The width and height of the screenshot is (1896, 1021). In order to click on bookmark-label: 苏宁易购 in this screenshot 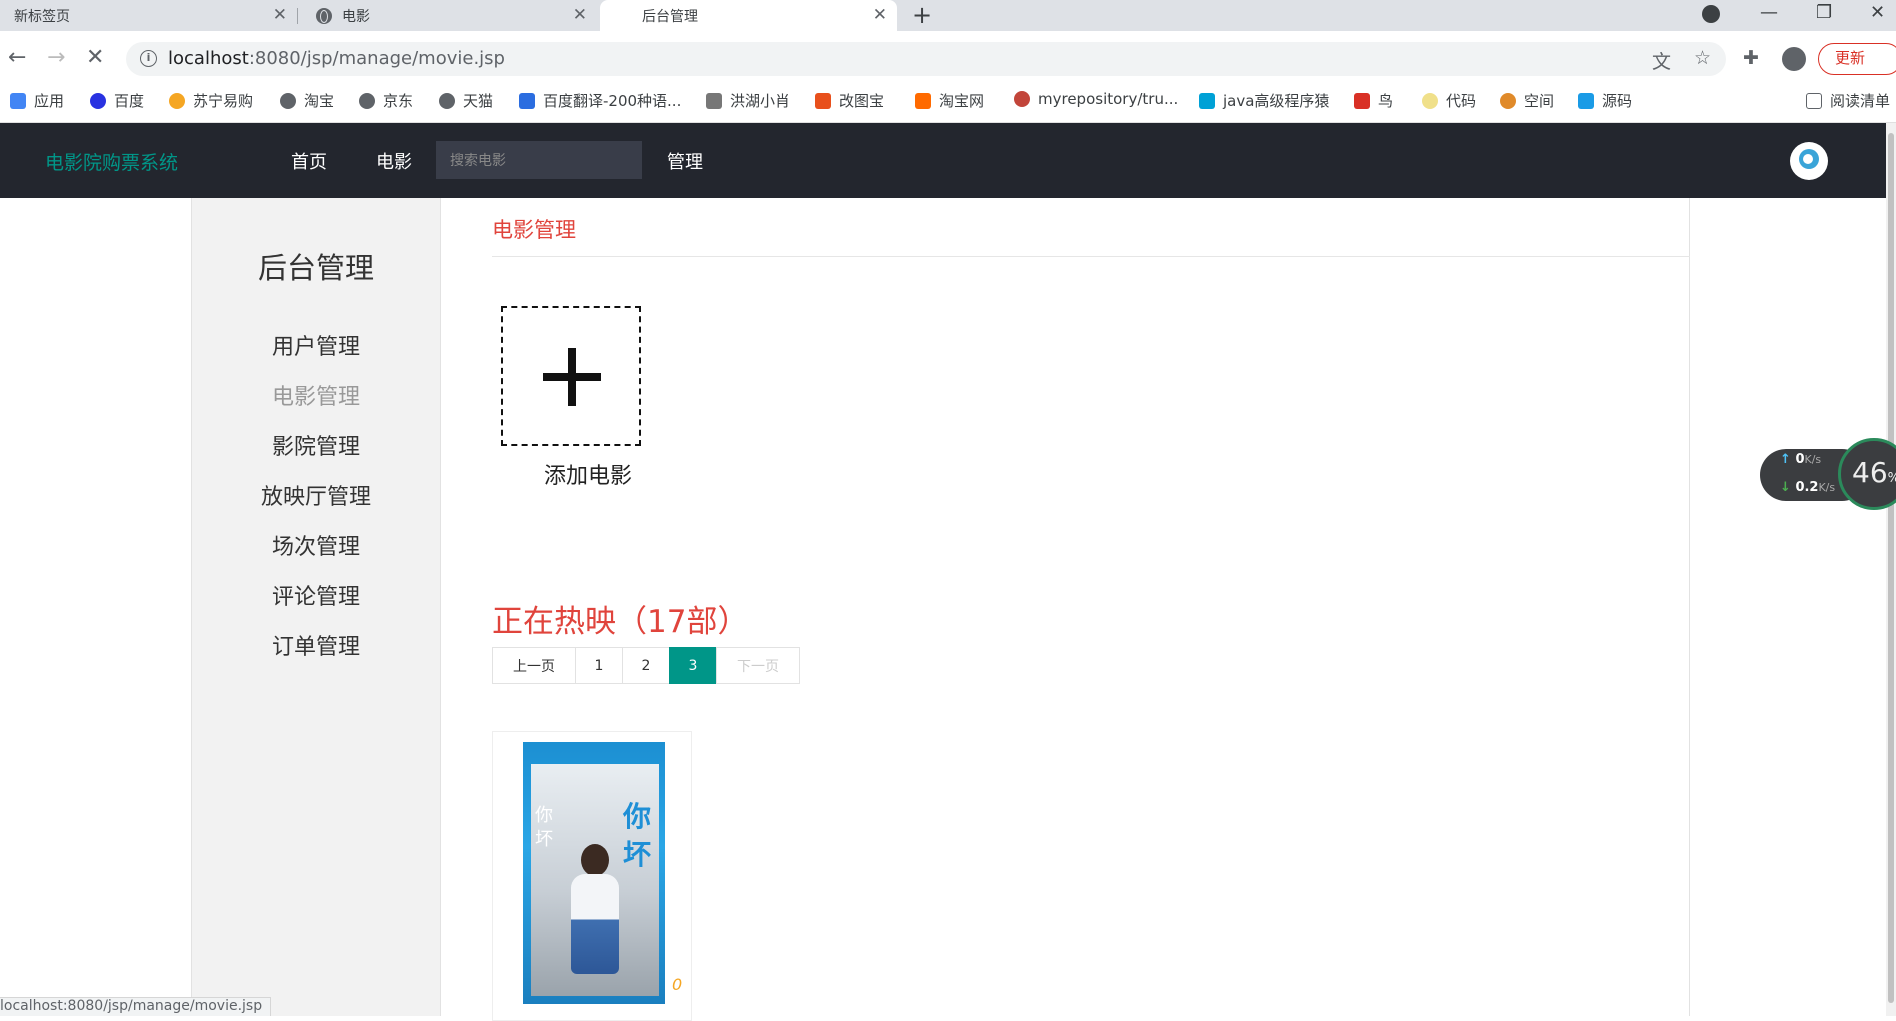, I will do `click(223, 101)`.